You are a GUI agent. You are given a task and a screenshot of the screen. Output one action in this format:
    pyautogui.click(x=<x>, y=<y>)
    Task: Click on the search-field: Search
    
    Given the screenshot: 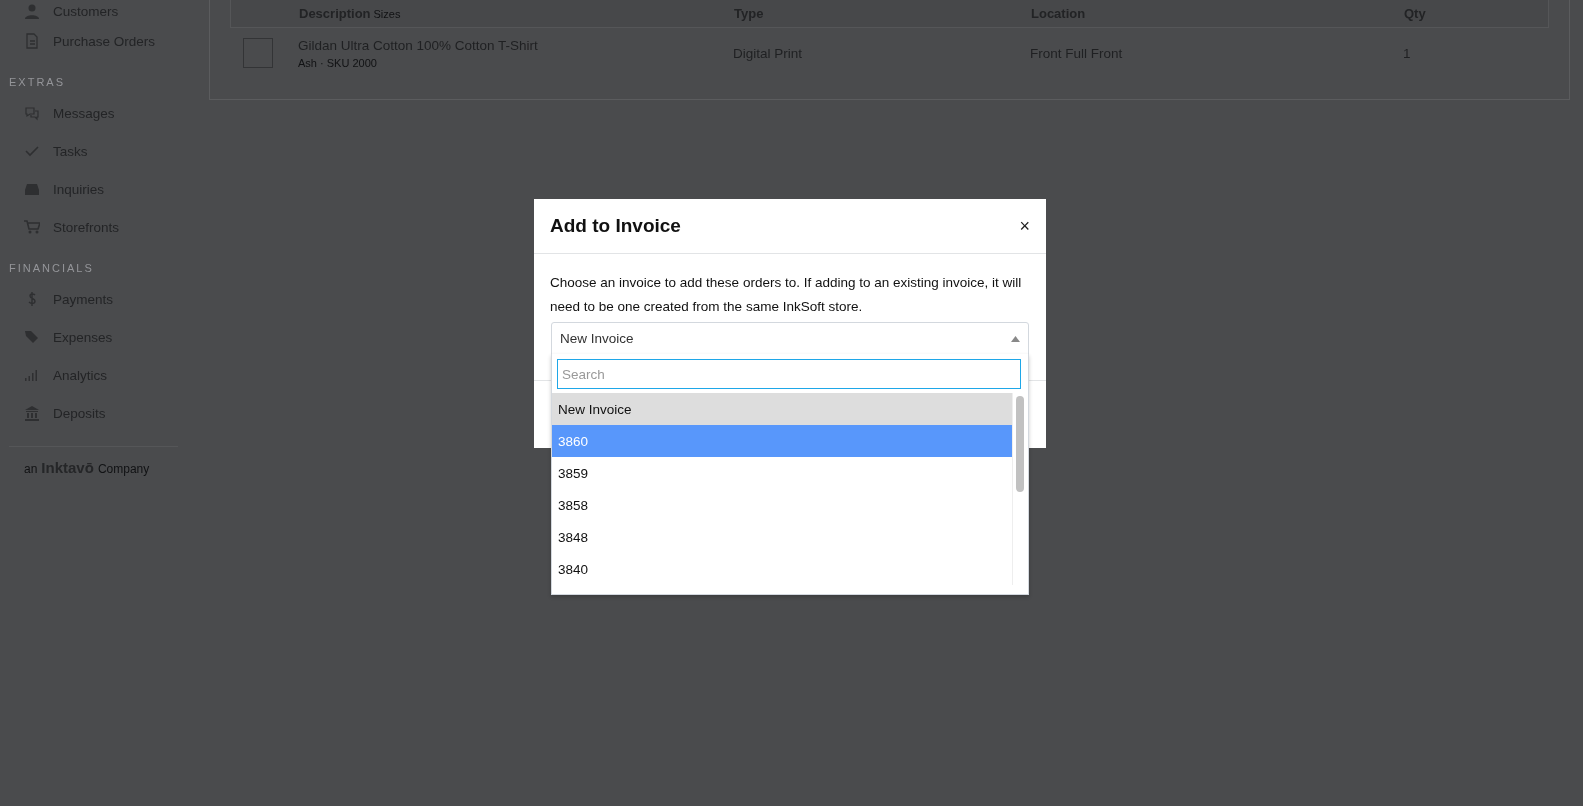 What is the action you would take?
    pyautogui.click(x=789, y=374)
    